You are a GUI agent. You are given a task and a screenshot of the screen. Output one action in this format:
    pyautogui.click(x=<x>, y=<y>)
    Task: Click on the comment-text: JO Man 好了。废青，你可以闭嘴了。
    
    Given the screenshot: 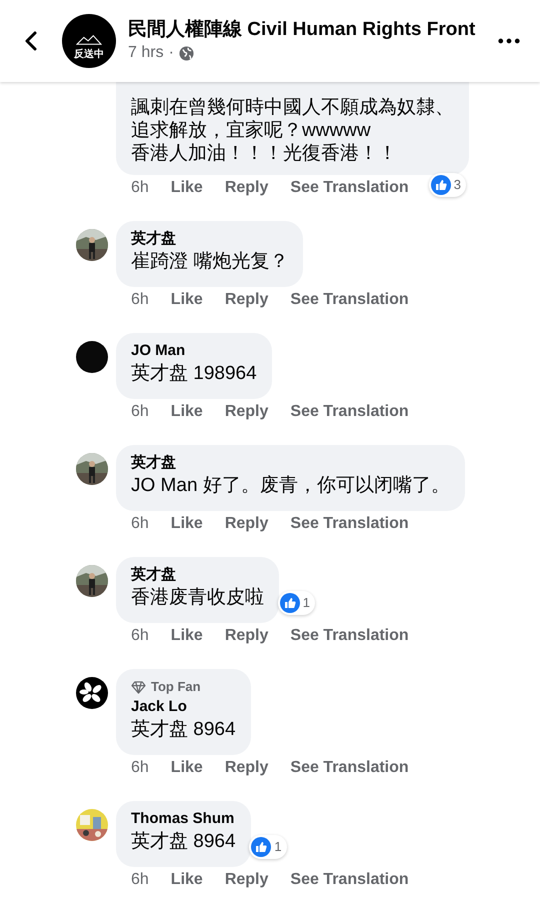 What is the action you would take?
    pyautogui.click(x=290, y=486)
    